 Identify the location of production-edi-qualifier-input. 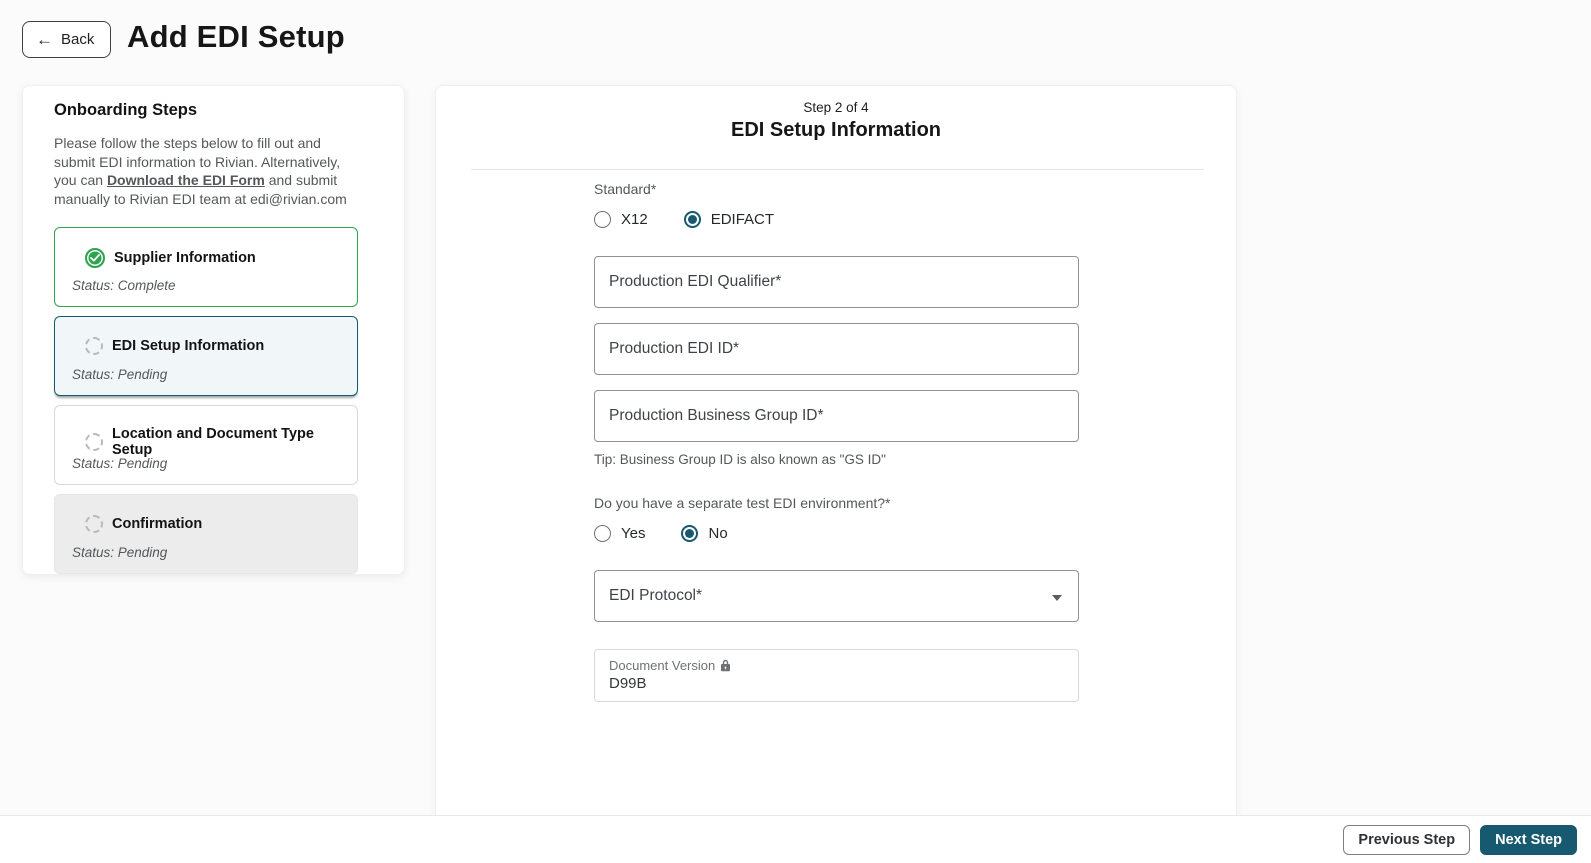
(836, 282).